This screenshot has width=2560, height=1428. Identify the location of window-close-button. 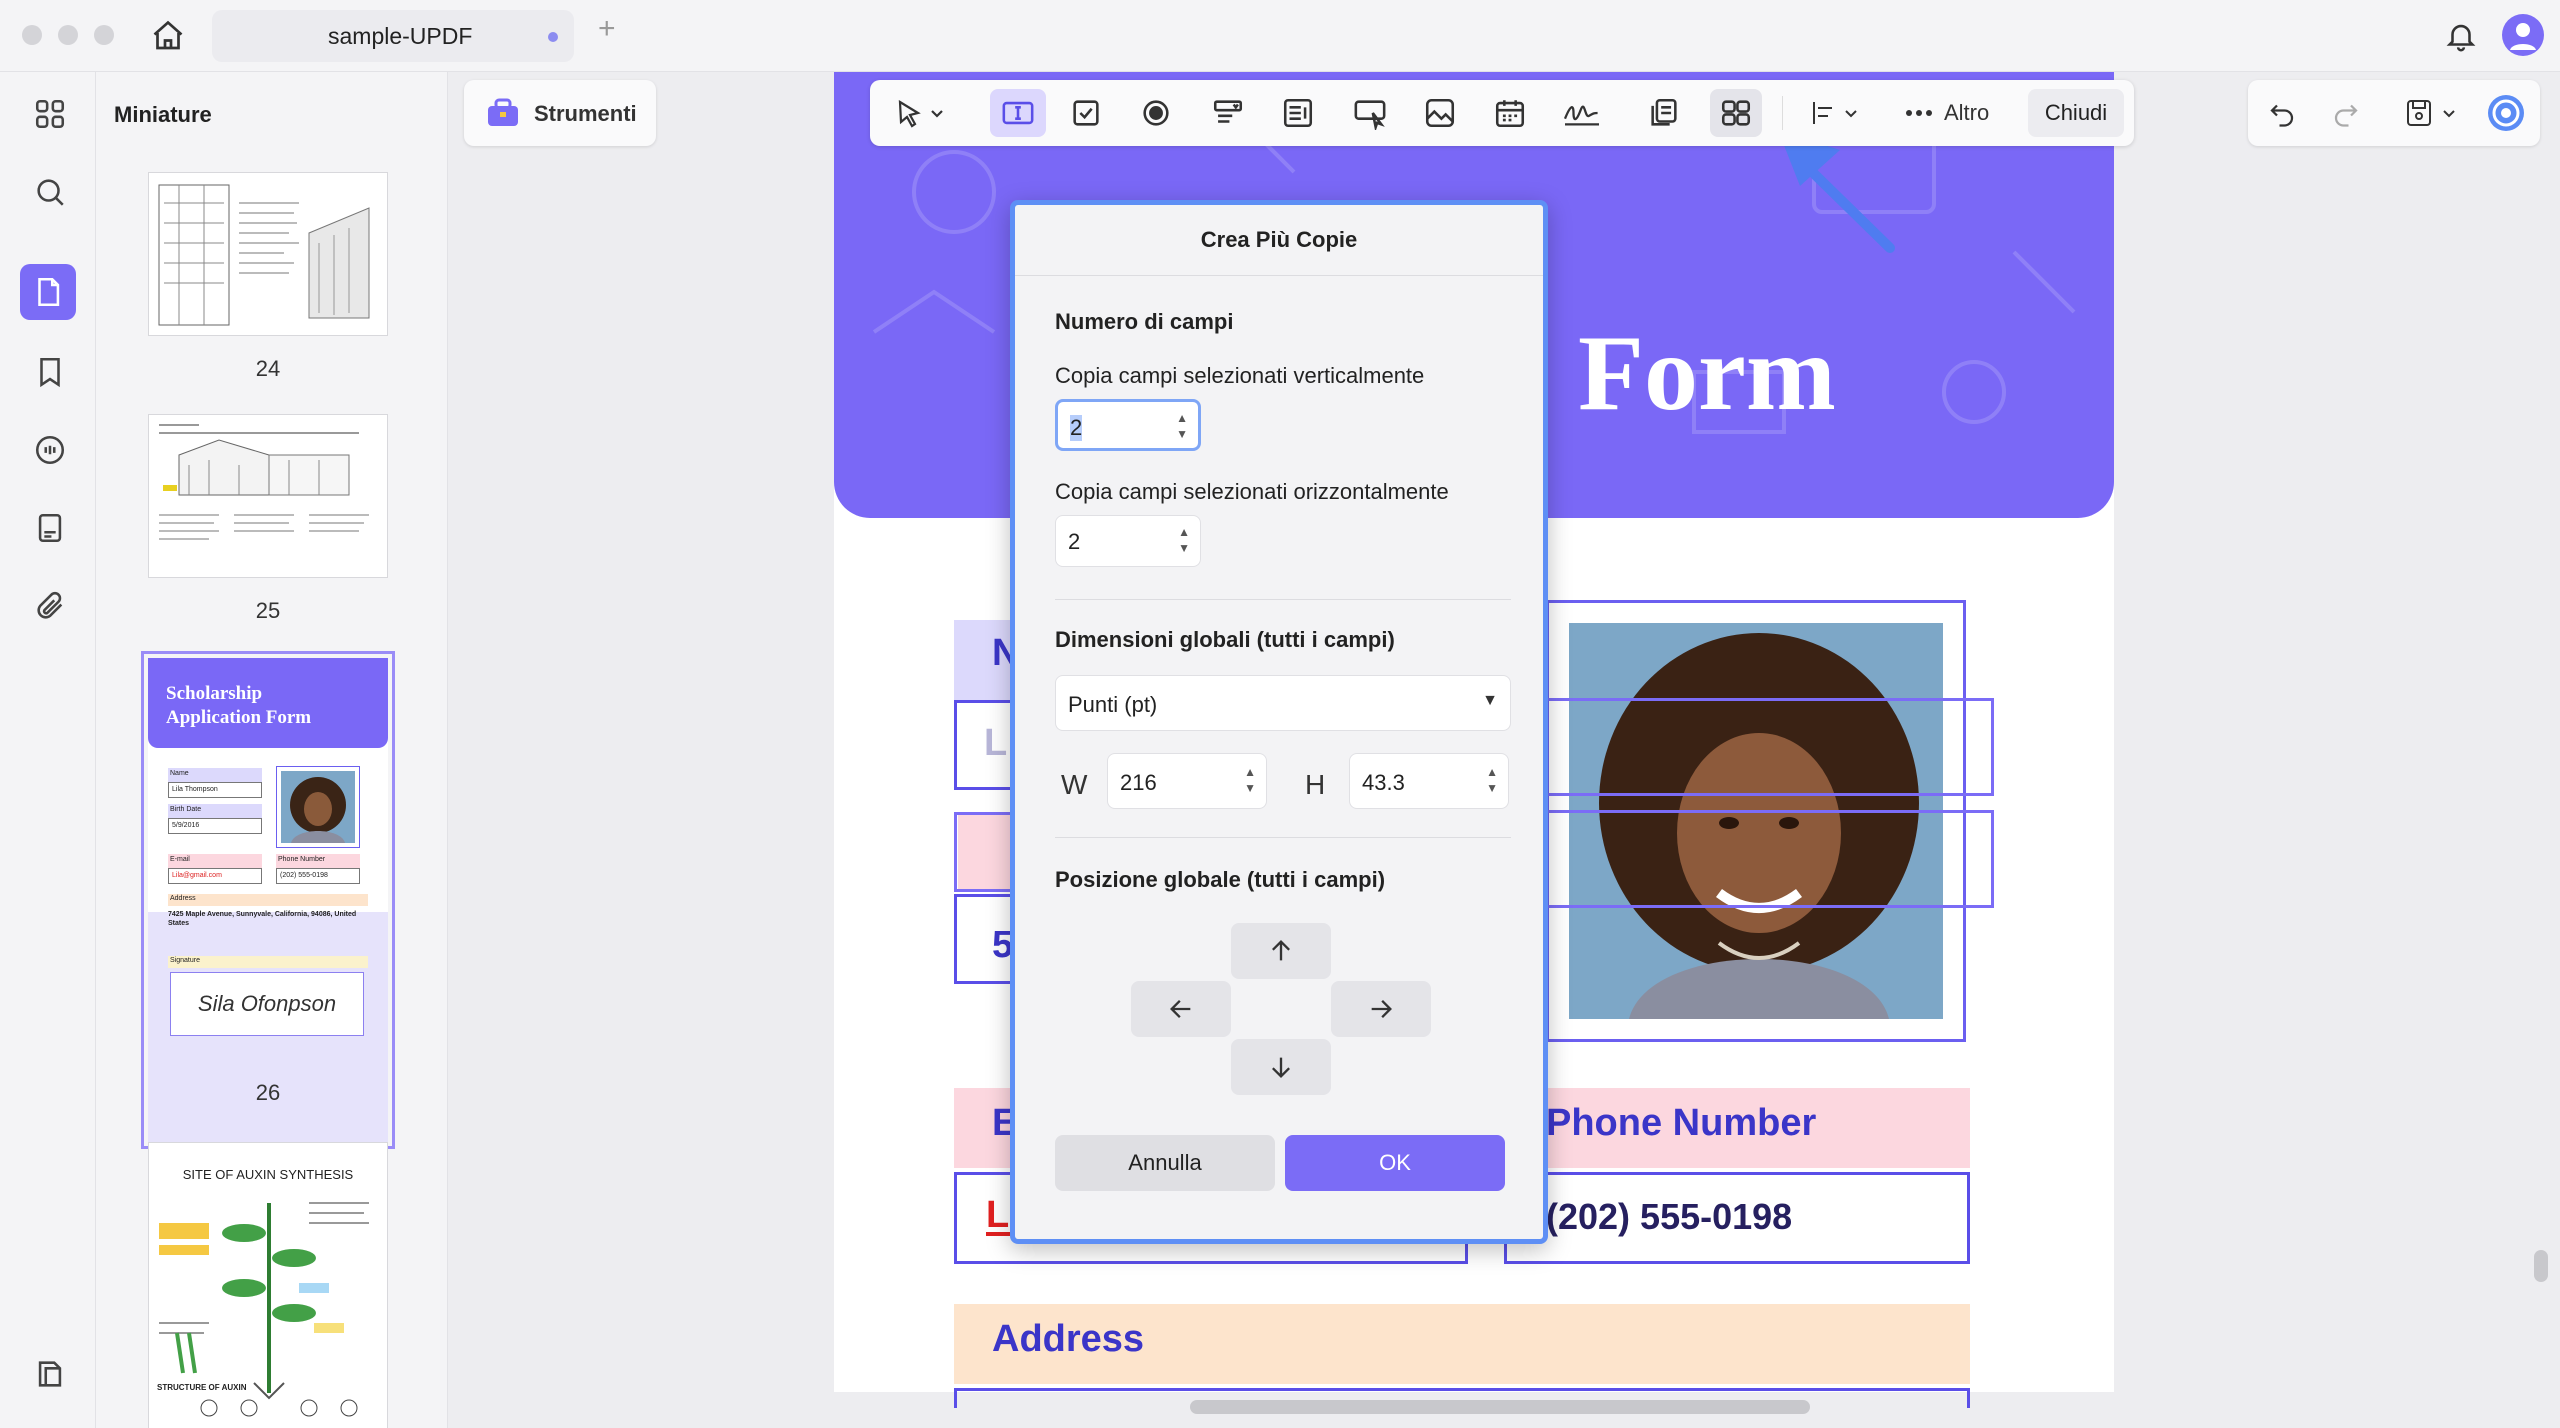
(32, 35).